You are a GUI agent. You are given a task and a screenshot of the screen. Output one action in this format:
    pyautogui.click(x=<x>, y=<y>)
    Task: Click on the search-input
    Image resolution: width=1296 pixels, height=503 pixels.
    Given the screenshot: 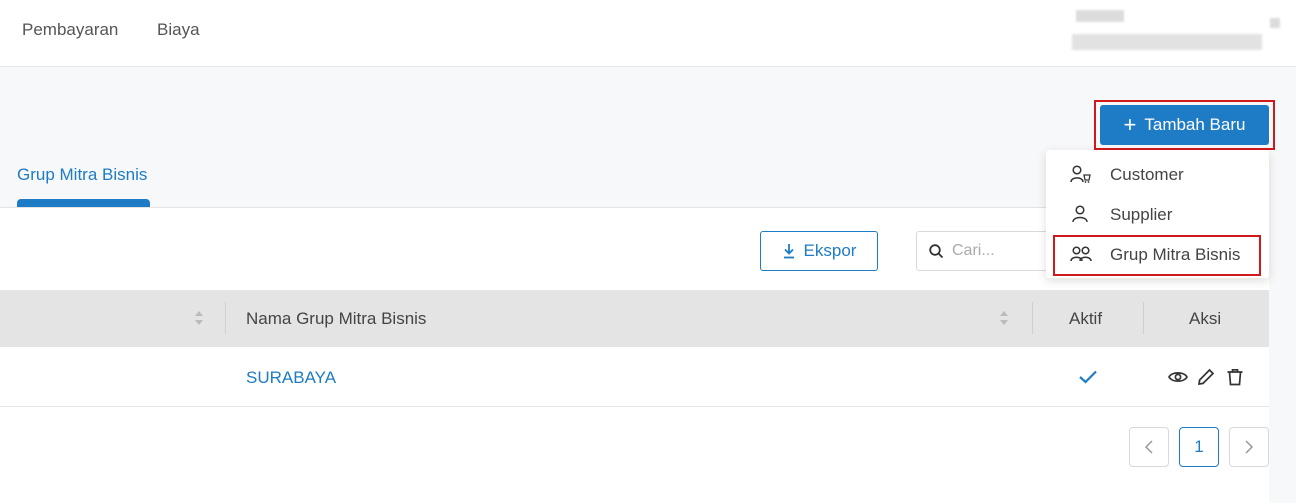 What is the action you would take?
    pyautogui.click(x=997, y=251)
    